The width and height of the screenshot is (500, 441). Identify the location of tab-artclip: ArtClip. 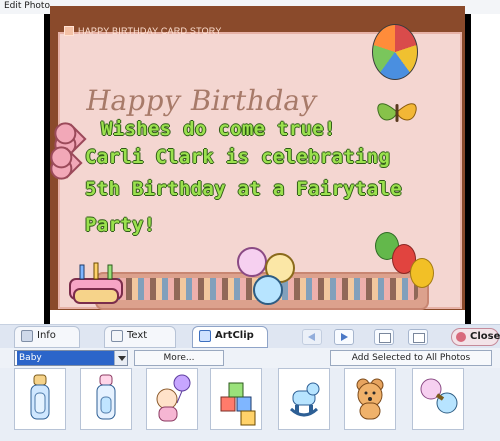
(230, 337).